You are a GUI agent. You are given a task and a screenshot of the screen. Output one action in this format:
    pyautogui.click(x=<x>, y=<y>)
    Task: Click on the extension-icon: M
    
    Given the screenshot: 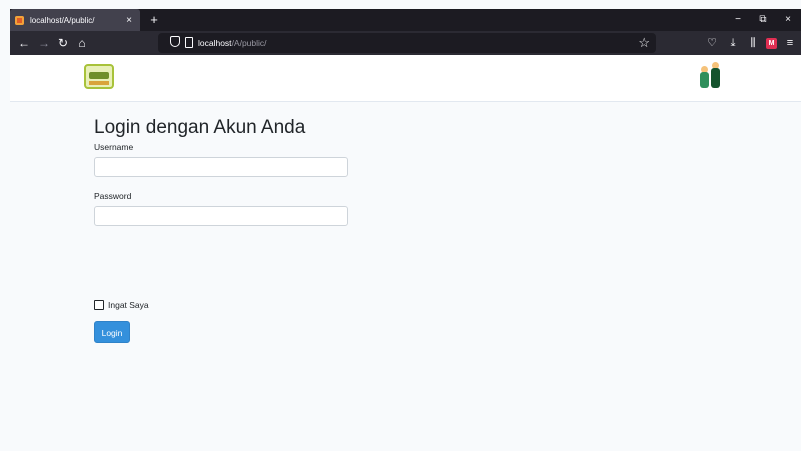 What is the action you would take?
    pyautogui.click(x=771, y=43)
    